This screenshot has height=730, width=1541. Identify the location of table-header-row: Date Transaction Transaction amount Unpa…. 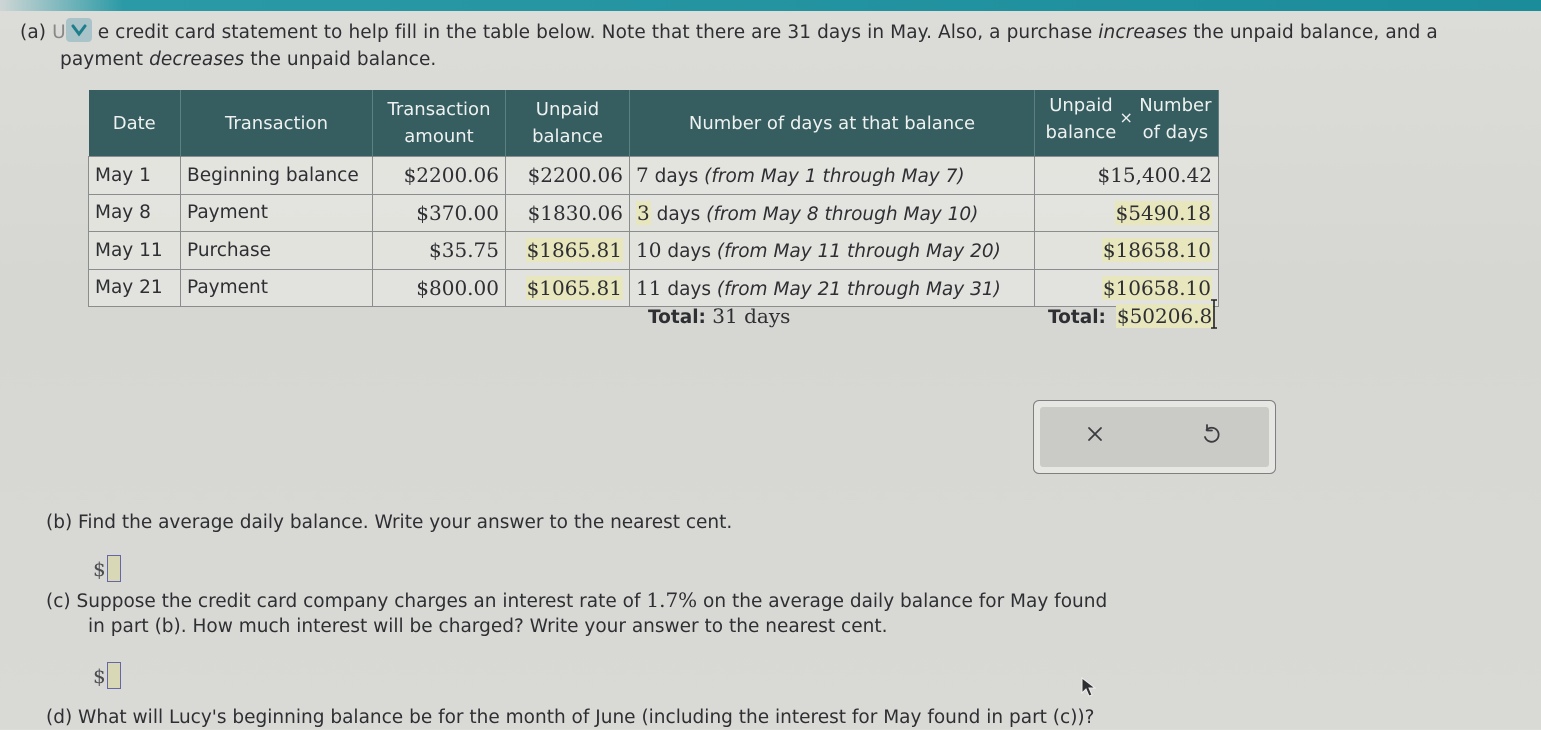
(653, 123).